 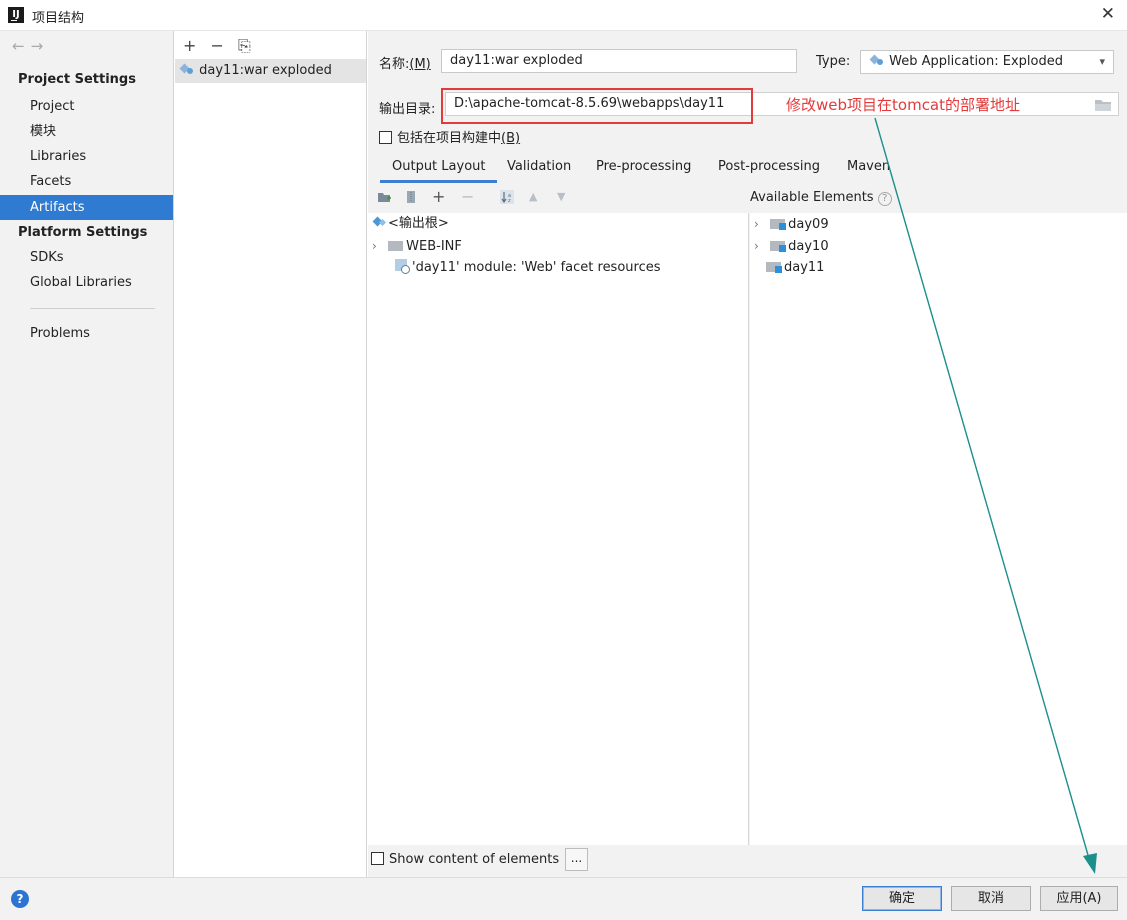 What do you see at coordinates (187, 69) in the screenshot?
I see `web-artifact-icon` at bounding box center [187, 69].